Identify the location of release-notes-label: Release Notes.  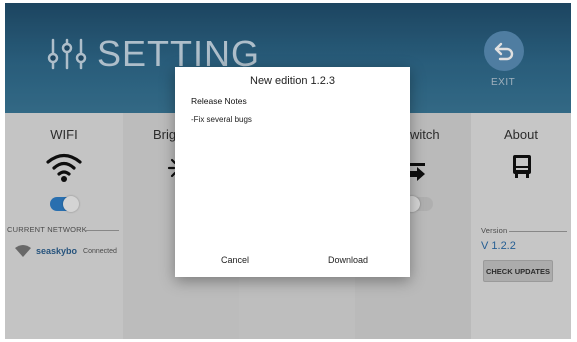
(219, 101).